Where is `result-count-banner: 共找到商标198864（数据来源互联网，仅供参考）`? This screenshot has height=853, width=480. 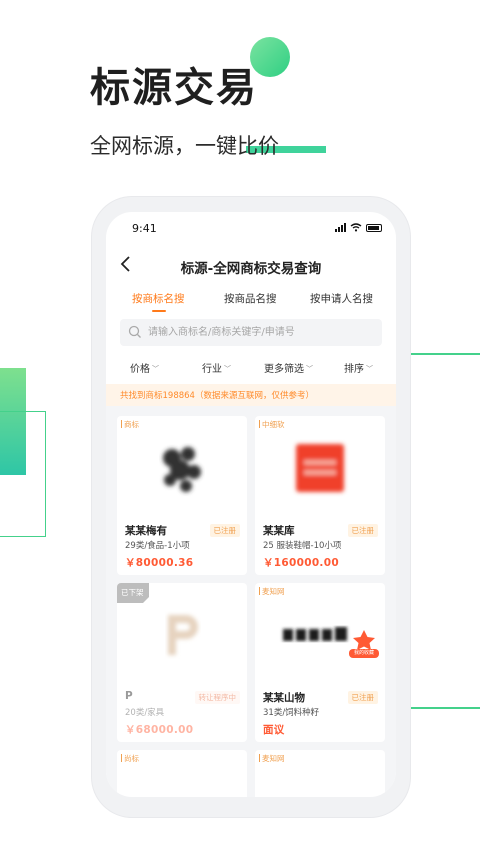
result-count-banner: 共找到商标198864（数据来源互联网，仅供参考） is located at coordinates (251, 395).